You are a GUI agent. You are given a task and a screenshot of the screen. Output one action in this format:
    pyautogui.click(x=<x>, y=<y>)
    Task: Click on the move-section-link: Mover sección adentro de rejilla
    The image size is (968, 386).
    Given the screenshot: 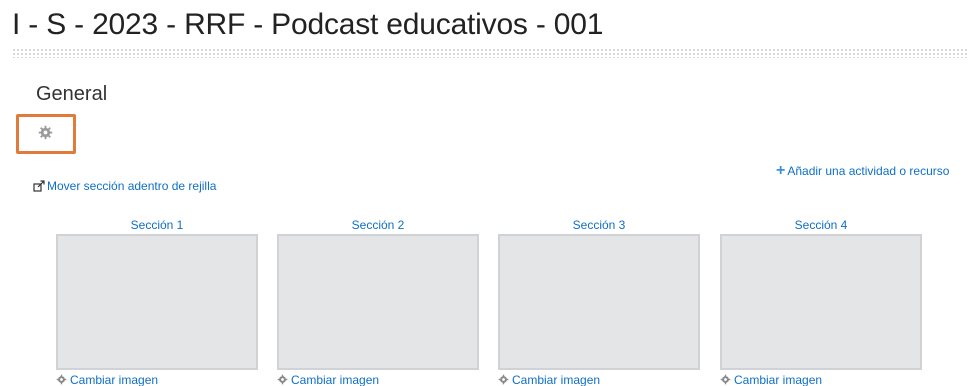 What is the action you would take?
    pyautogui.click(x=124, y=186)
    